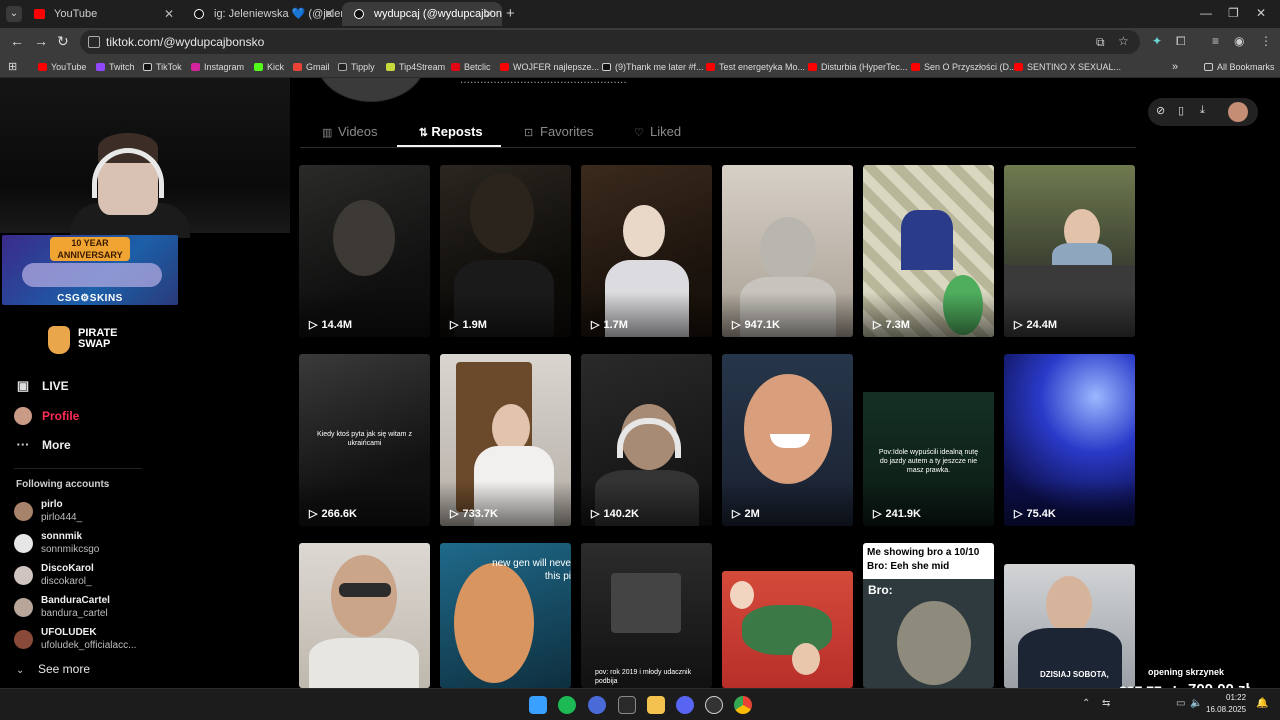 This screenshot has height=720, width=1280. I want to click on video-tile: 733.7K, so click(505, 440).